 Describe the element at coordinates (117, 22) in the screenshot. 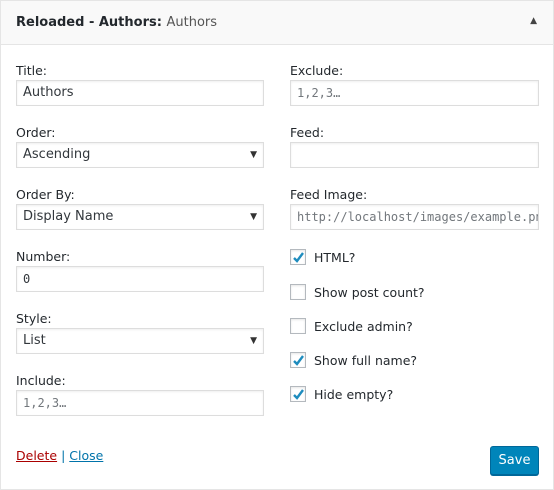

I see `widget-title: Reloaded - Authors: Authors` at that location.